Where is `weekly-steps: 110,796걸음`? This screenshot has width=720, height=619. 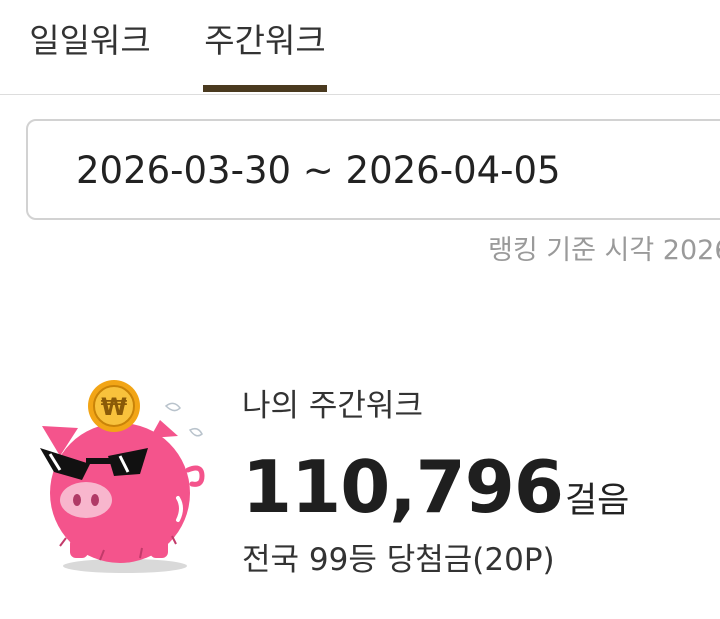
weekly-steps: 110,796걸음 is located at coordinates (435, 487).